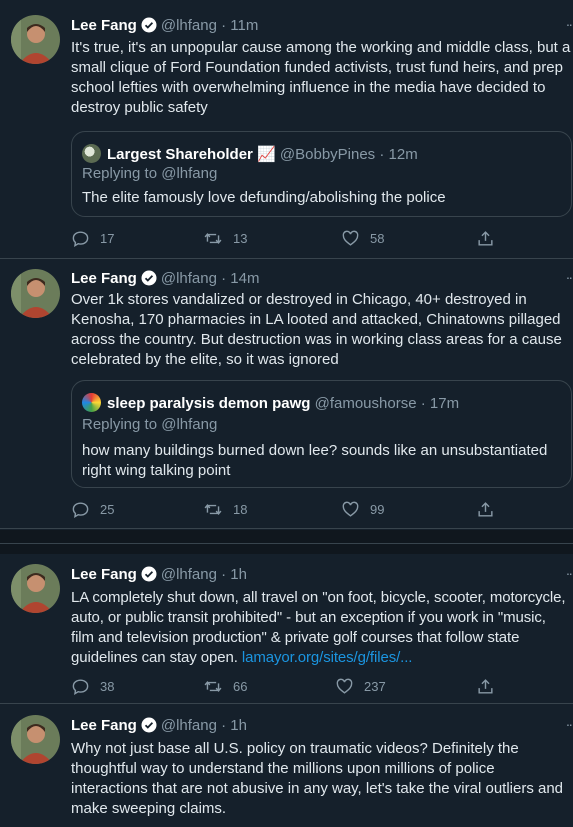  I want to click on quoted-author-name: sleep paralysis demon pawg, so click(209, 403).